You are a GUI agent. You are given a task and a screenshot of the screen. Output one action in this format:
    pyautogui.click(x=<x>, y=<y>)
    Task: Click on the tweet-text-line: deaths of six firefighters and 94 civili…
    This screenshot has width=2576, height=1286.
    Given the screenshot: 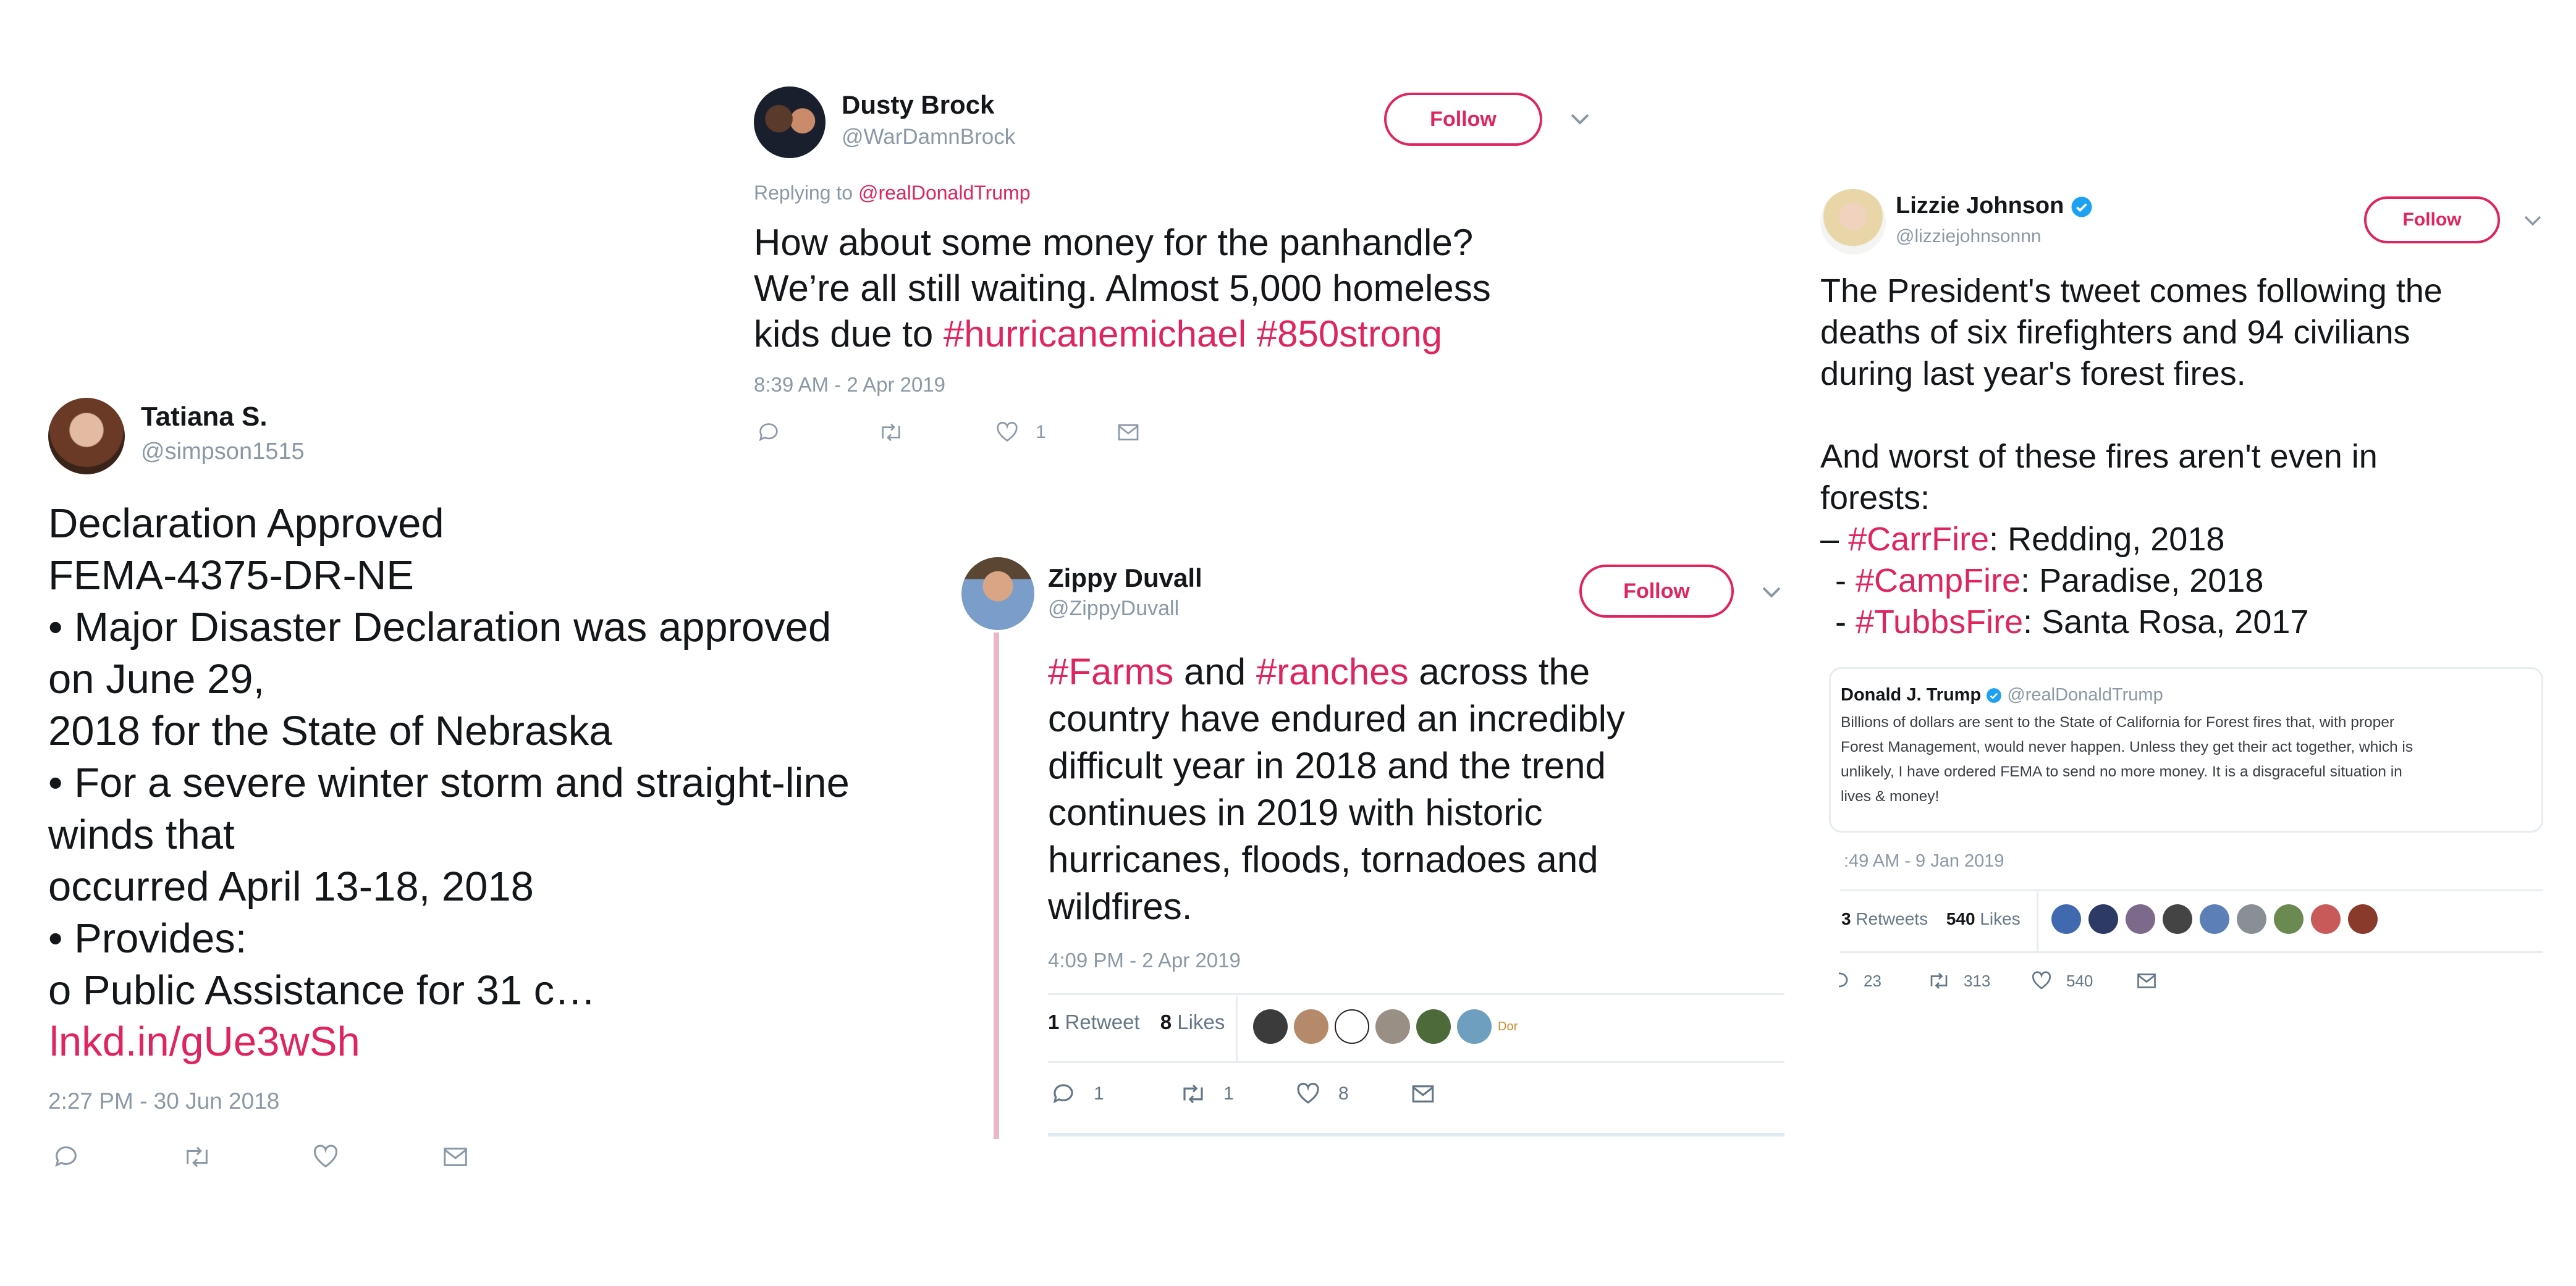 What is the action you would take?
    pyautogui.click(x=2115, y=332)
    